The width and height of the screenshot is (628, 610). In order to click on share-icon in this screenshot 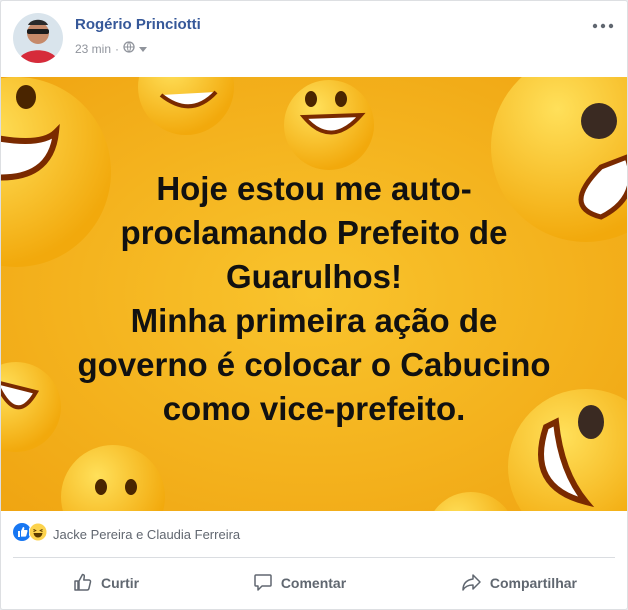, I will do `click(471, 583)`.